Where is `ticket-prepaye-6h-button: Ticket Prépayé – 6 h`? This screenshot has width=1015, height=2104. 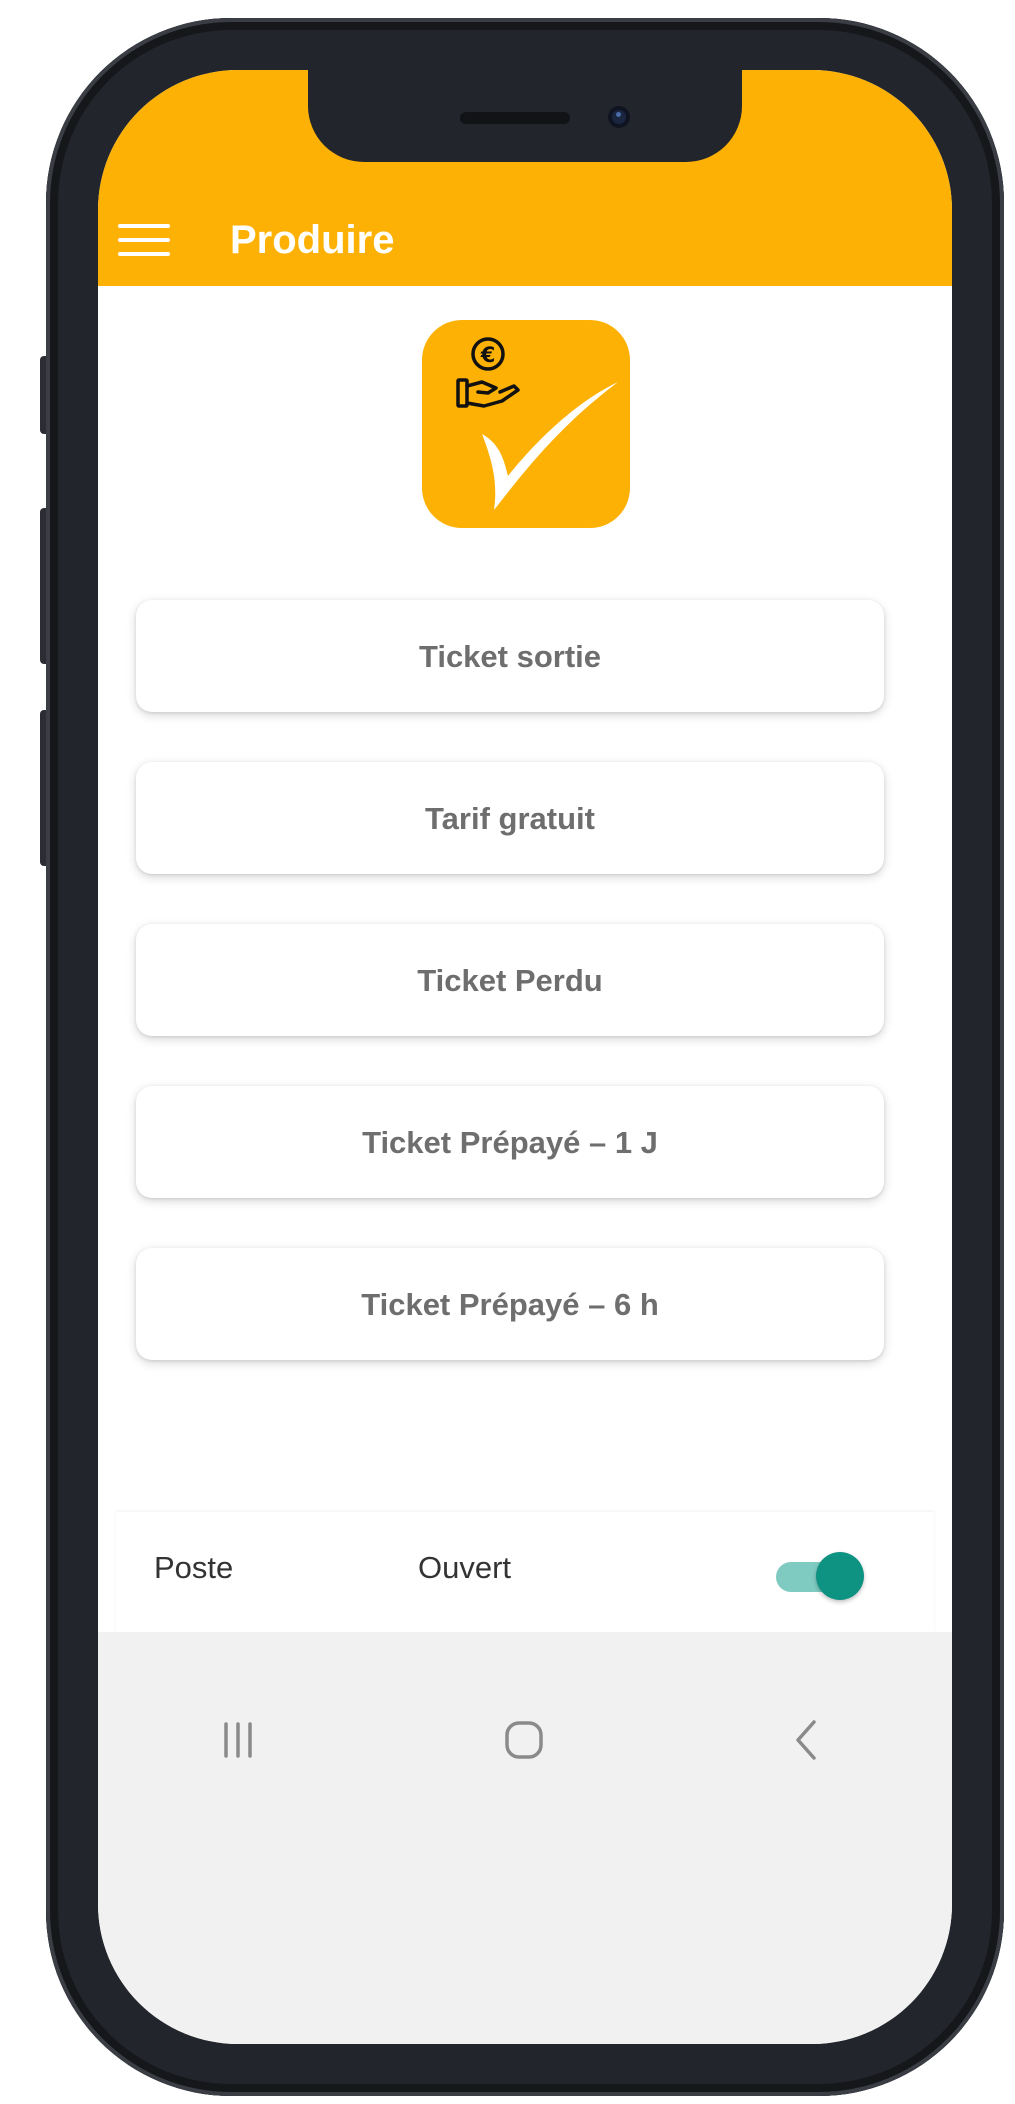 ticket-prepaye-6h-button: Ticket Prépayé – 6 h is located at coordinates (510, 1304).